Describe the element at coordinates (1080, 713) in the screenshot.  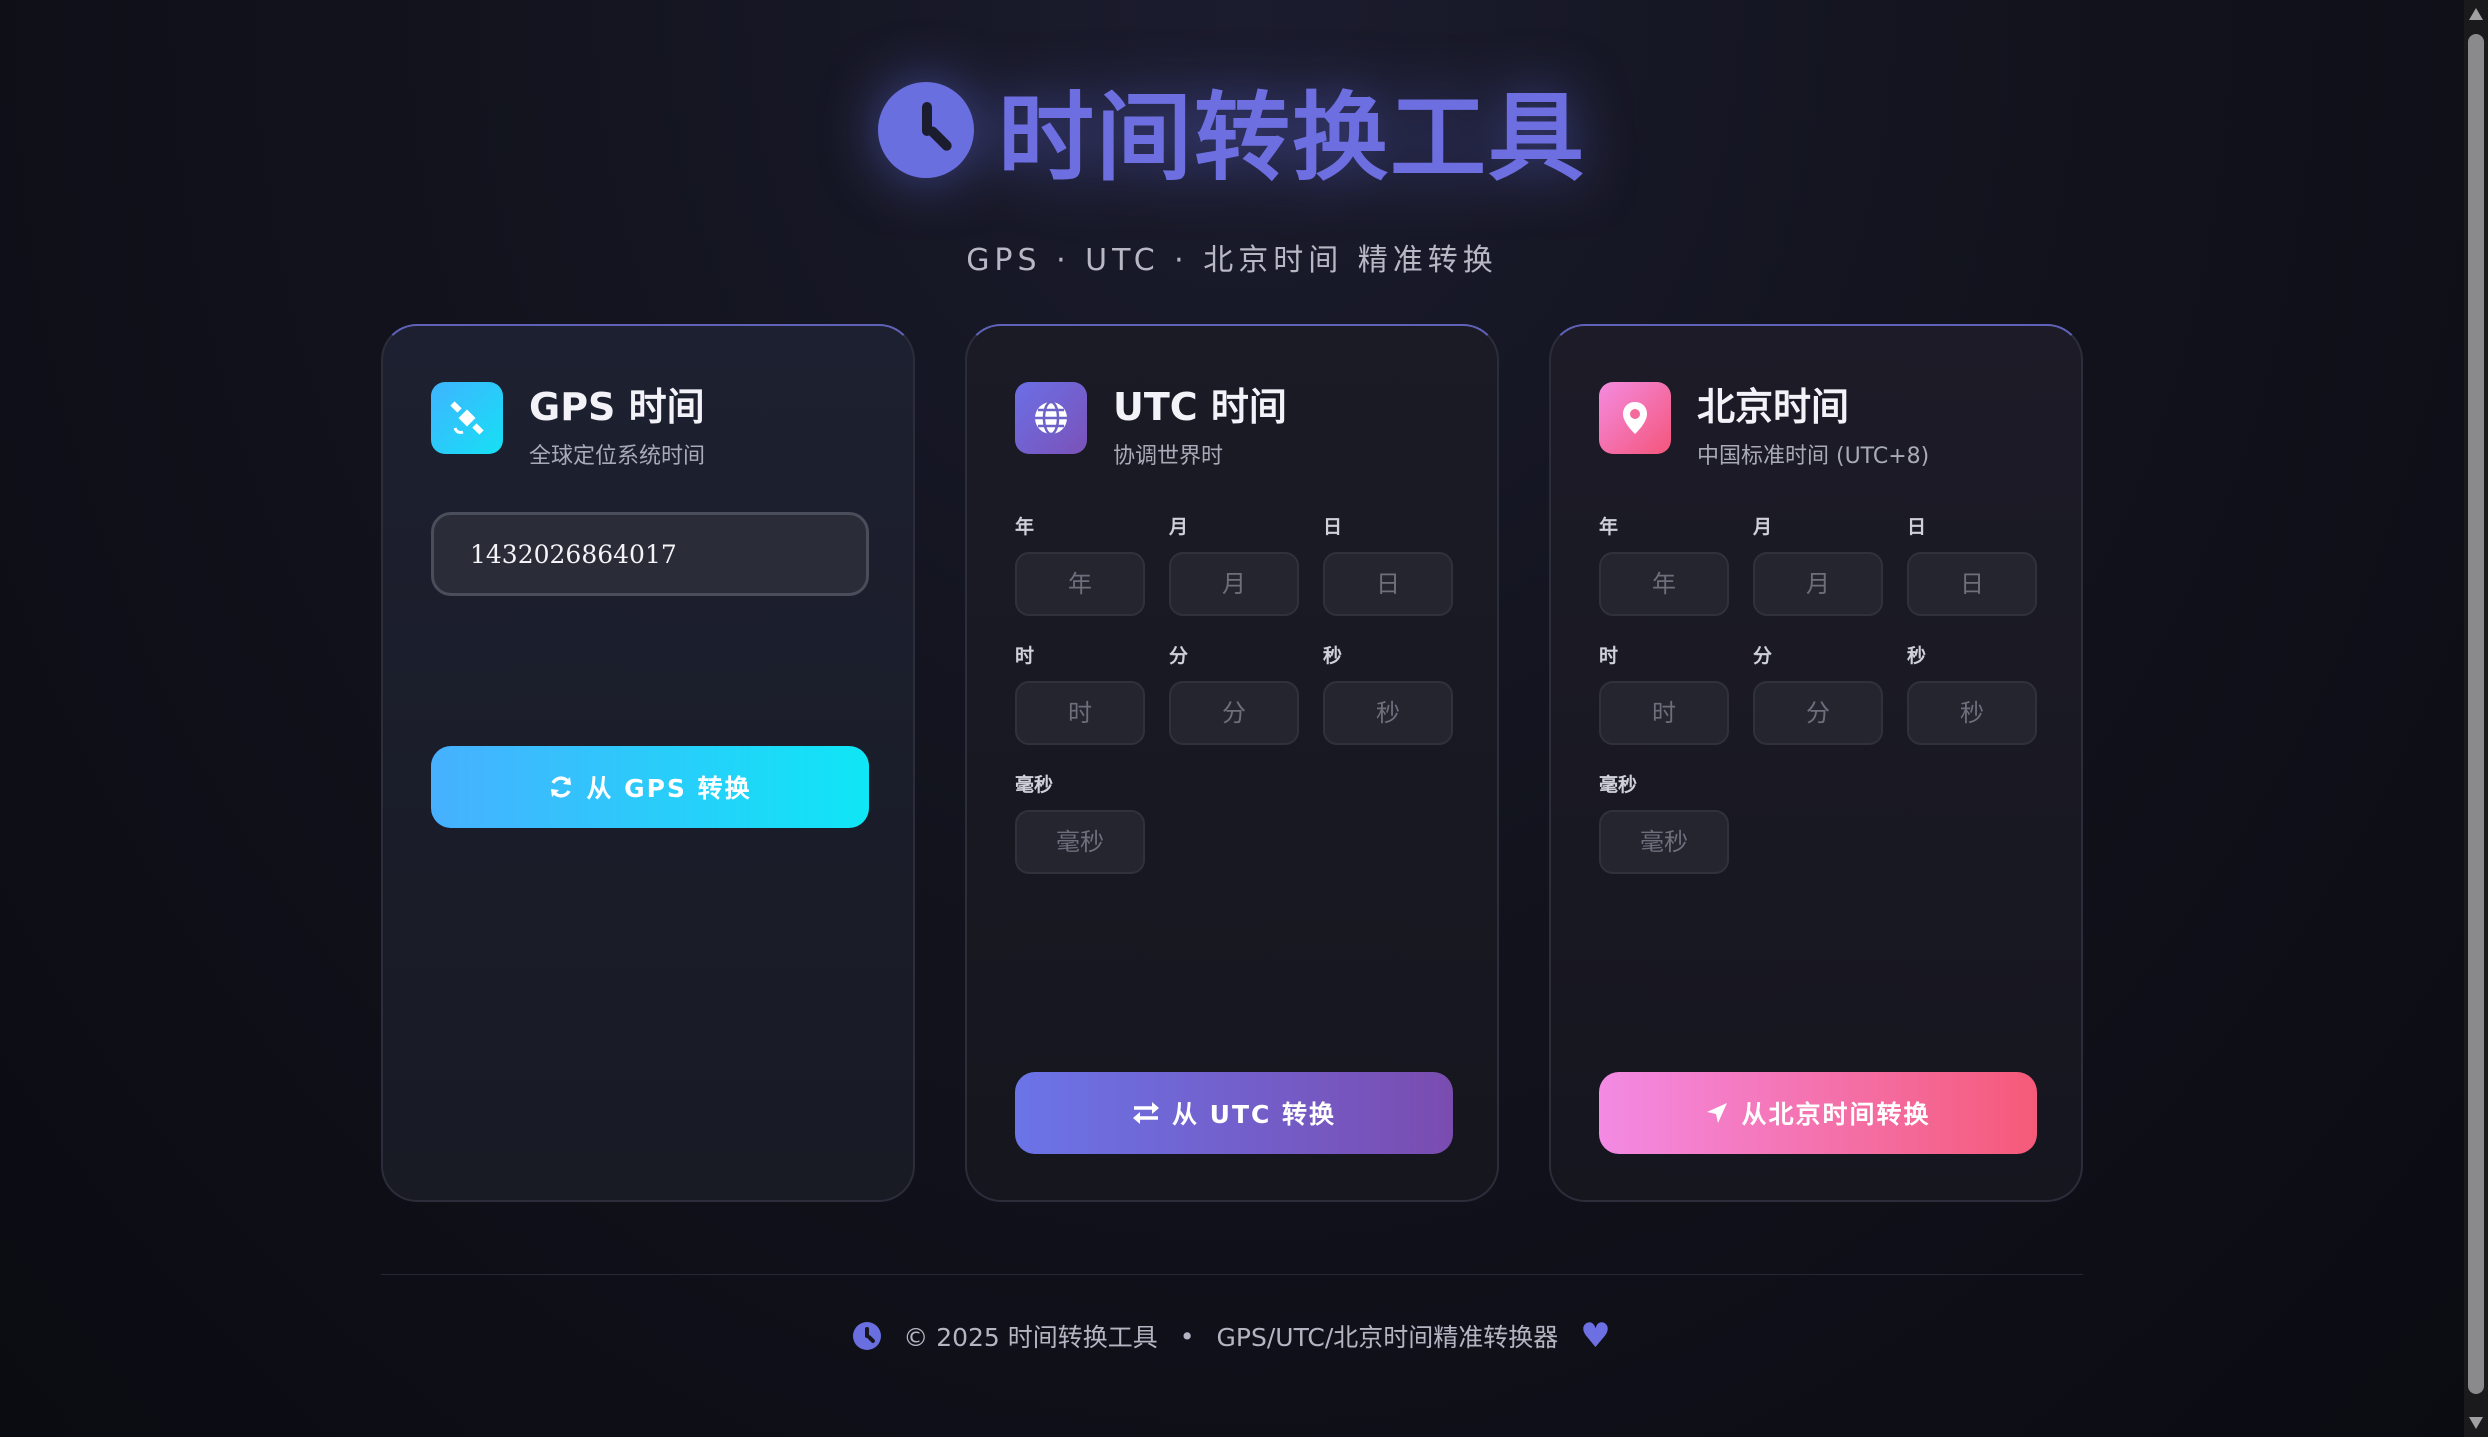
I see `utc-hour-input` at that location.